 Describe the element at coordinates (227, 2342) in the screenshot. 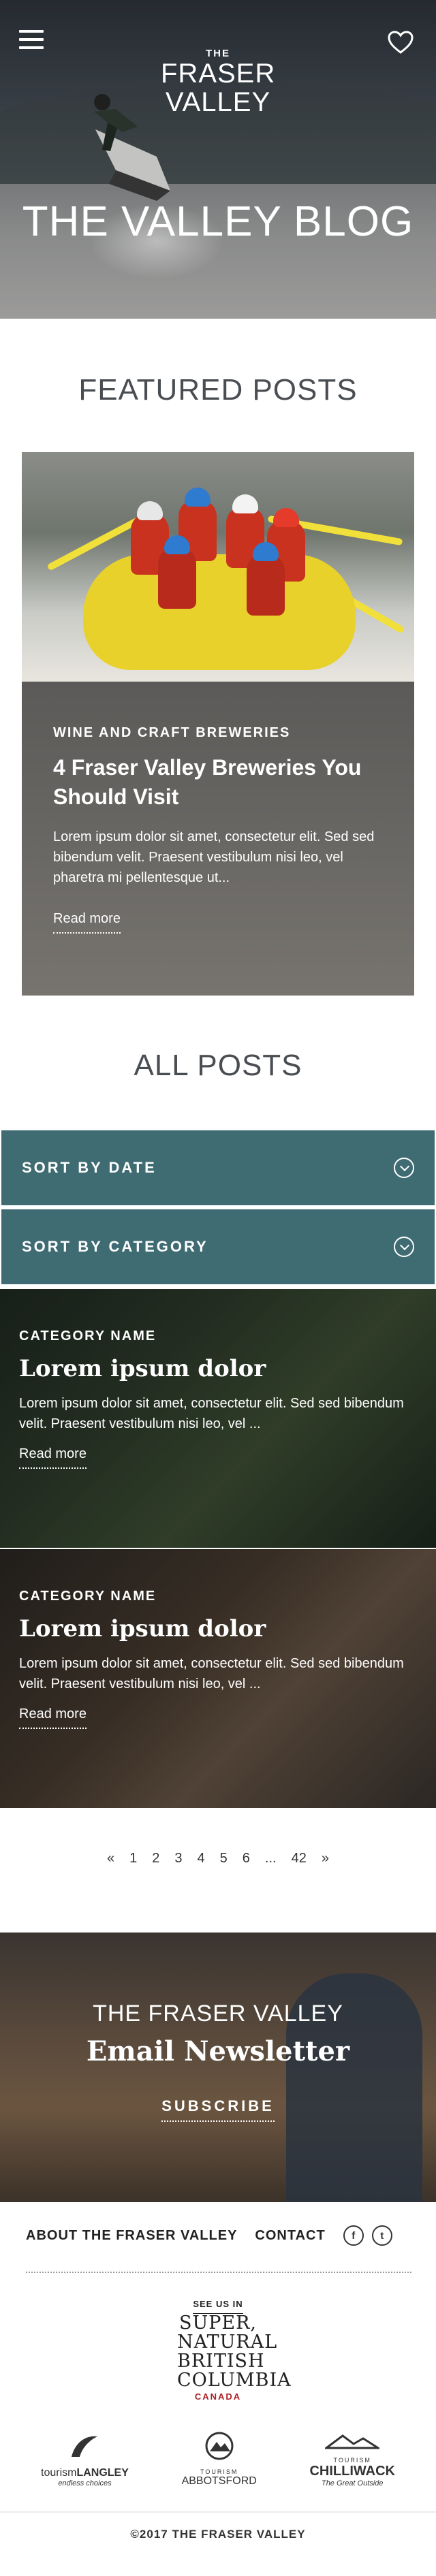

I see `sbc-line: NATURAL` at that location.